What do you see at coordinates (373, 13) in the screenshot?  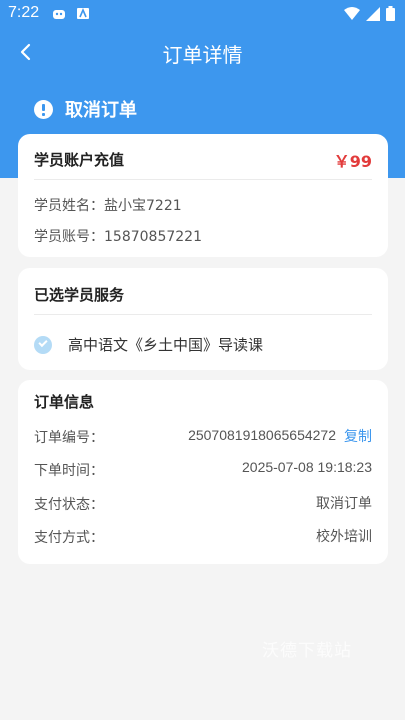 I see `signal-icon` at bounding box center [373, 13].